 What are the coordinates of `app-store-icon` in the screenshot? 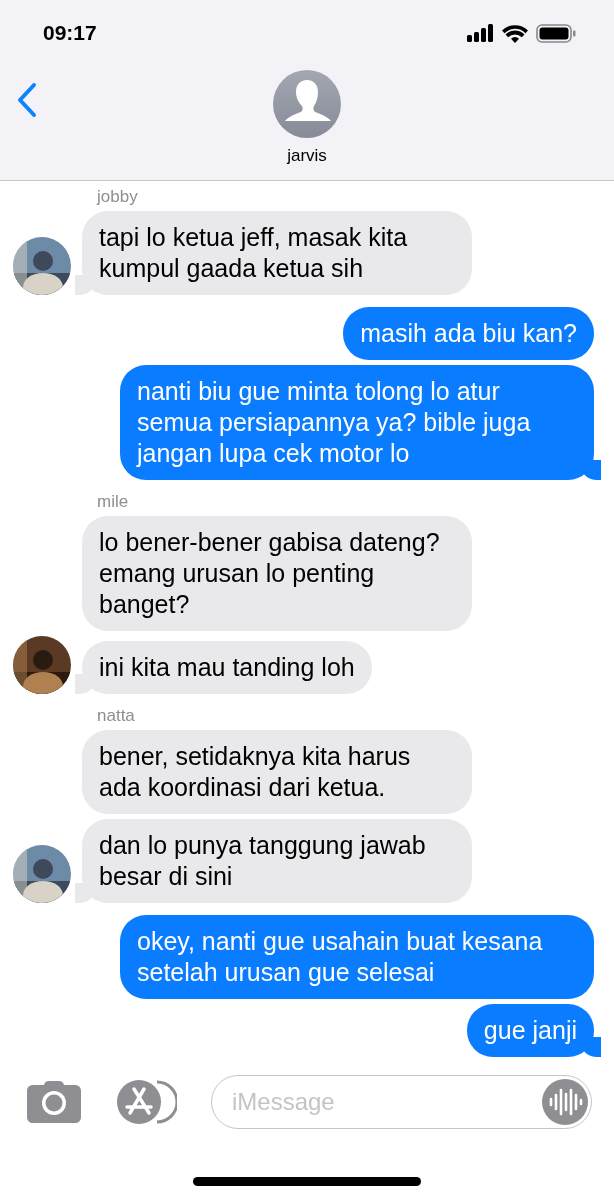 It's located at (147, 1102).